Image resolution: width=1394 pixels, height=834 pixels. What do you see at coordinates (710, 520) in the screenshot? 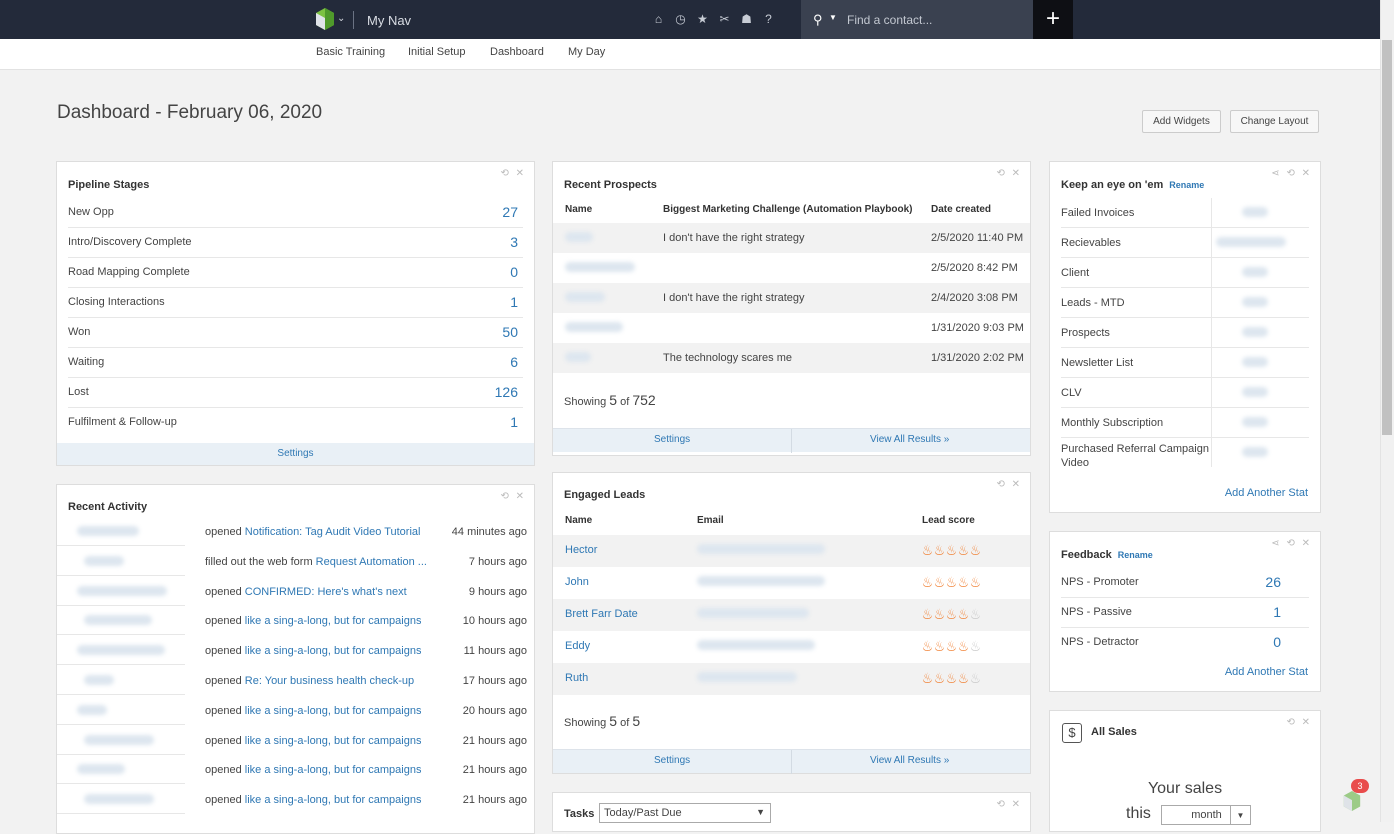
I see `column-header: Email` at bounding box center [710, 520].